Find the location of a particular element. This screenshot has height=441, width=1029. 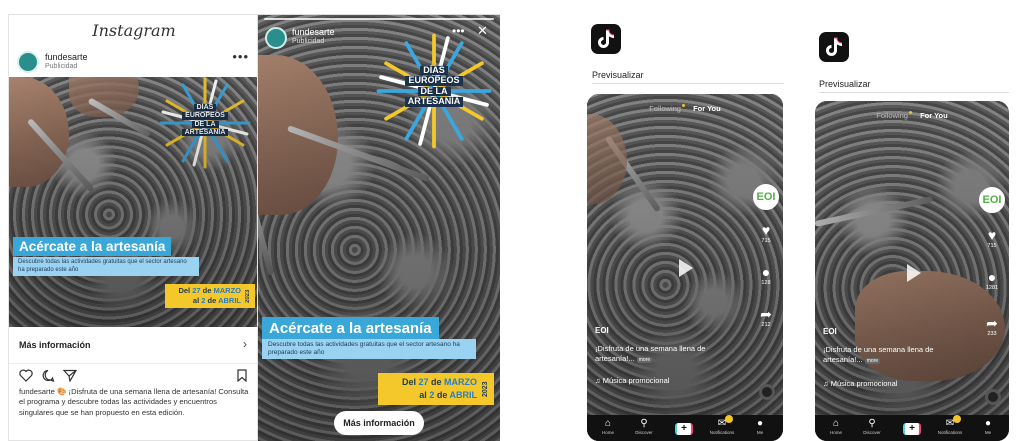

share-button: ➦ 212 is located at coordinates (766, 317).